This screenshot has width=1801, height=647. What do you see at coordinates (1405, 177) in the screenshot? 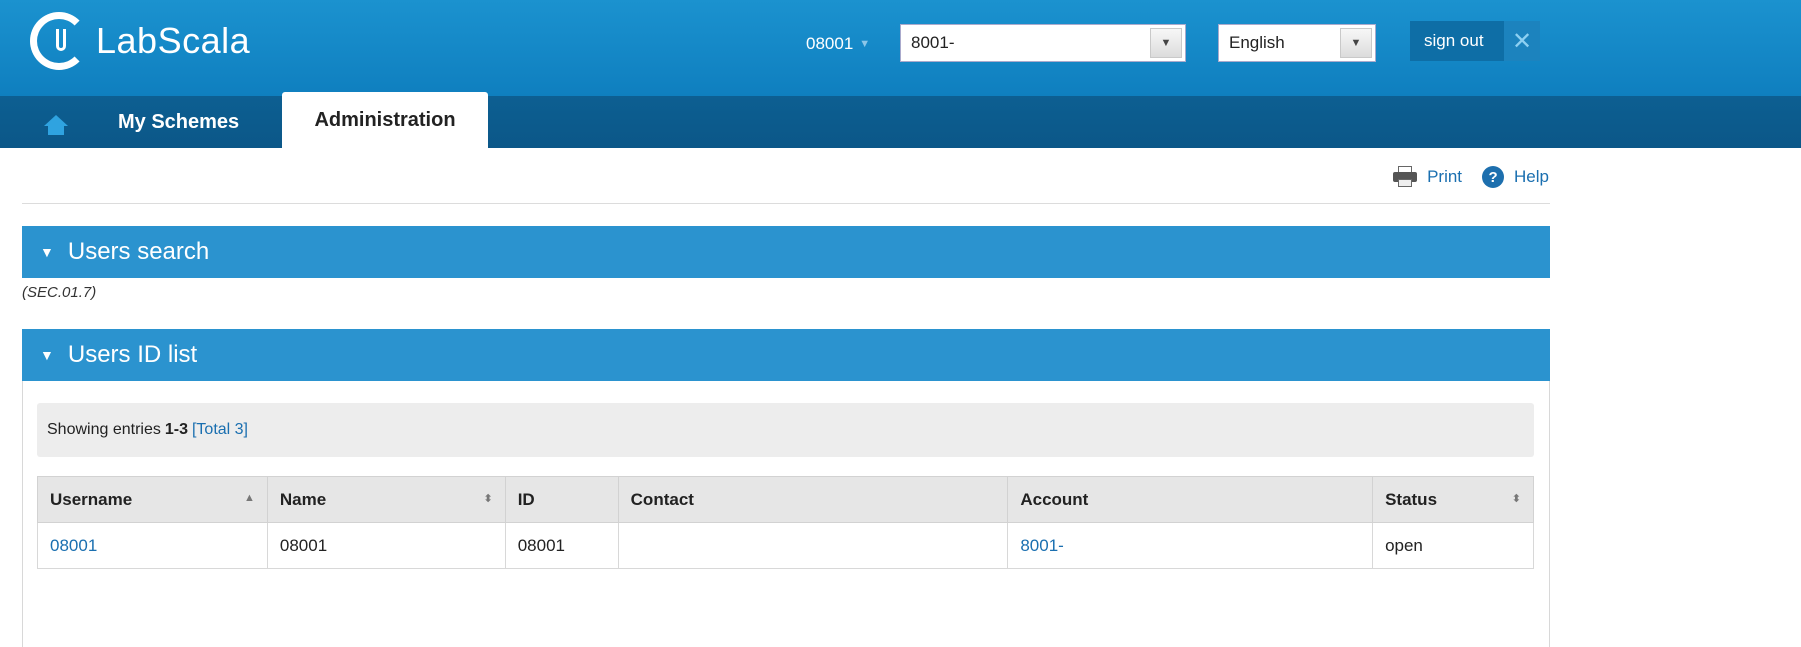
I see `printer-icon` at bounding box center [1405, 177].